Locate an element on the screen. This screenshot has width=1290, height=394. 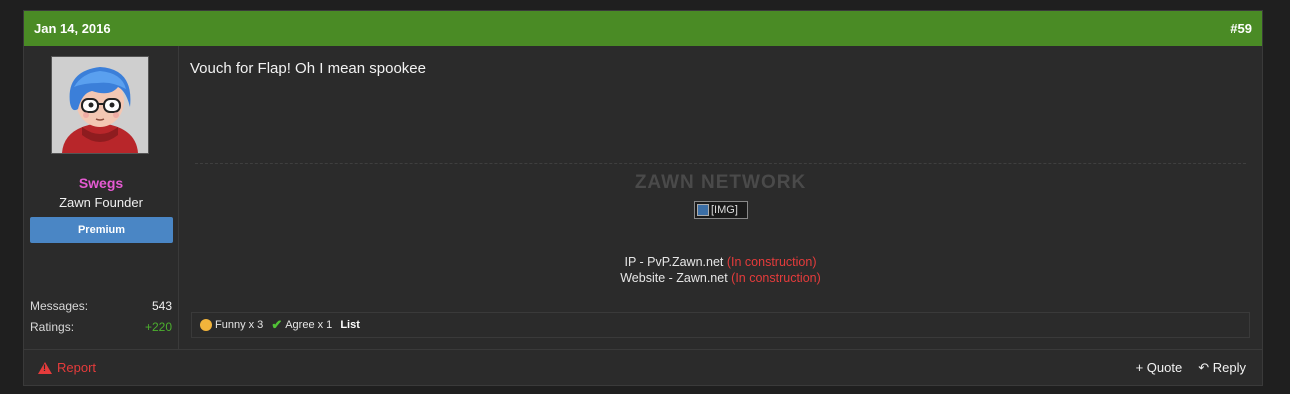
report-link: Report is located at coordinates (67, 367).